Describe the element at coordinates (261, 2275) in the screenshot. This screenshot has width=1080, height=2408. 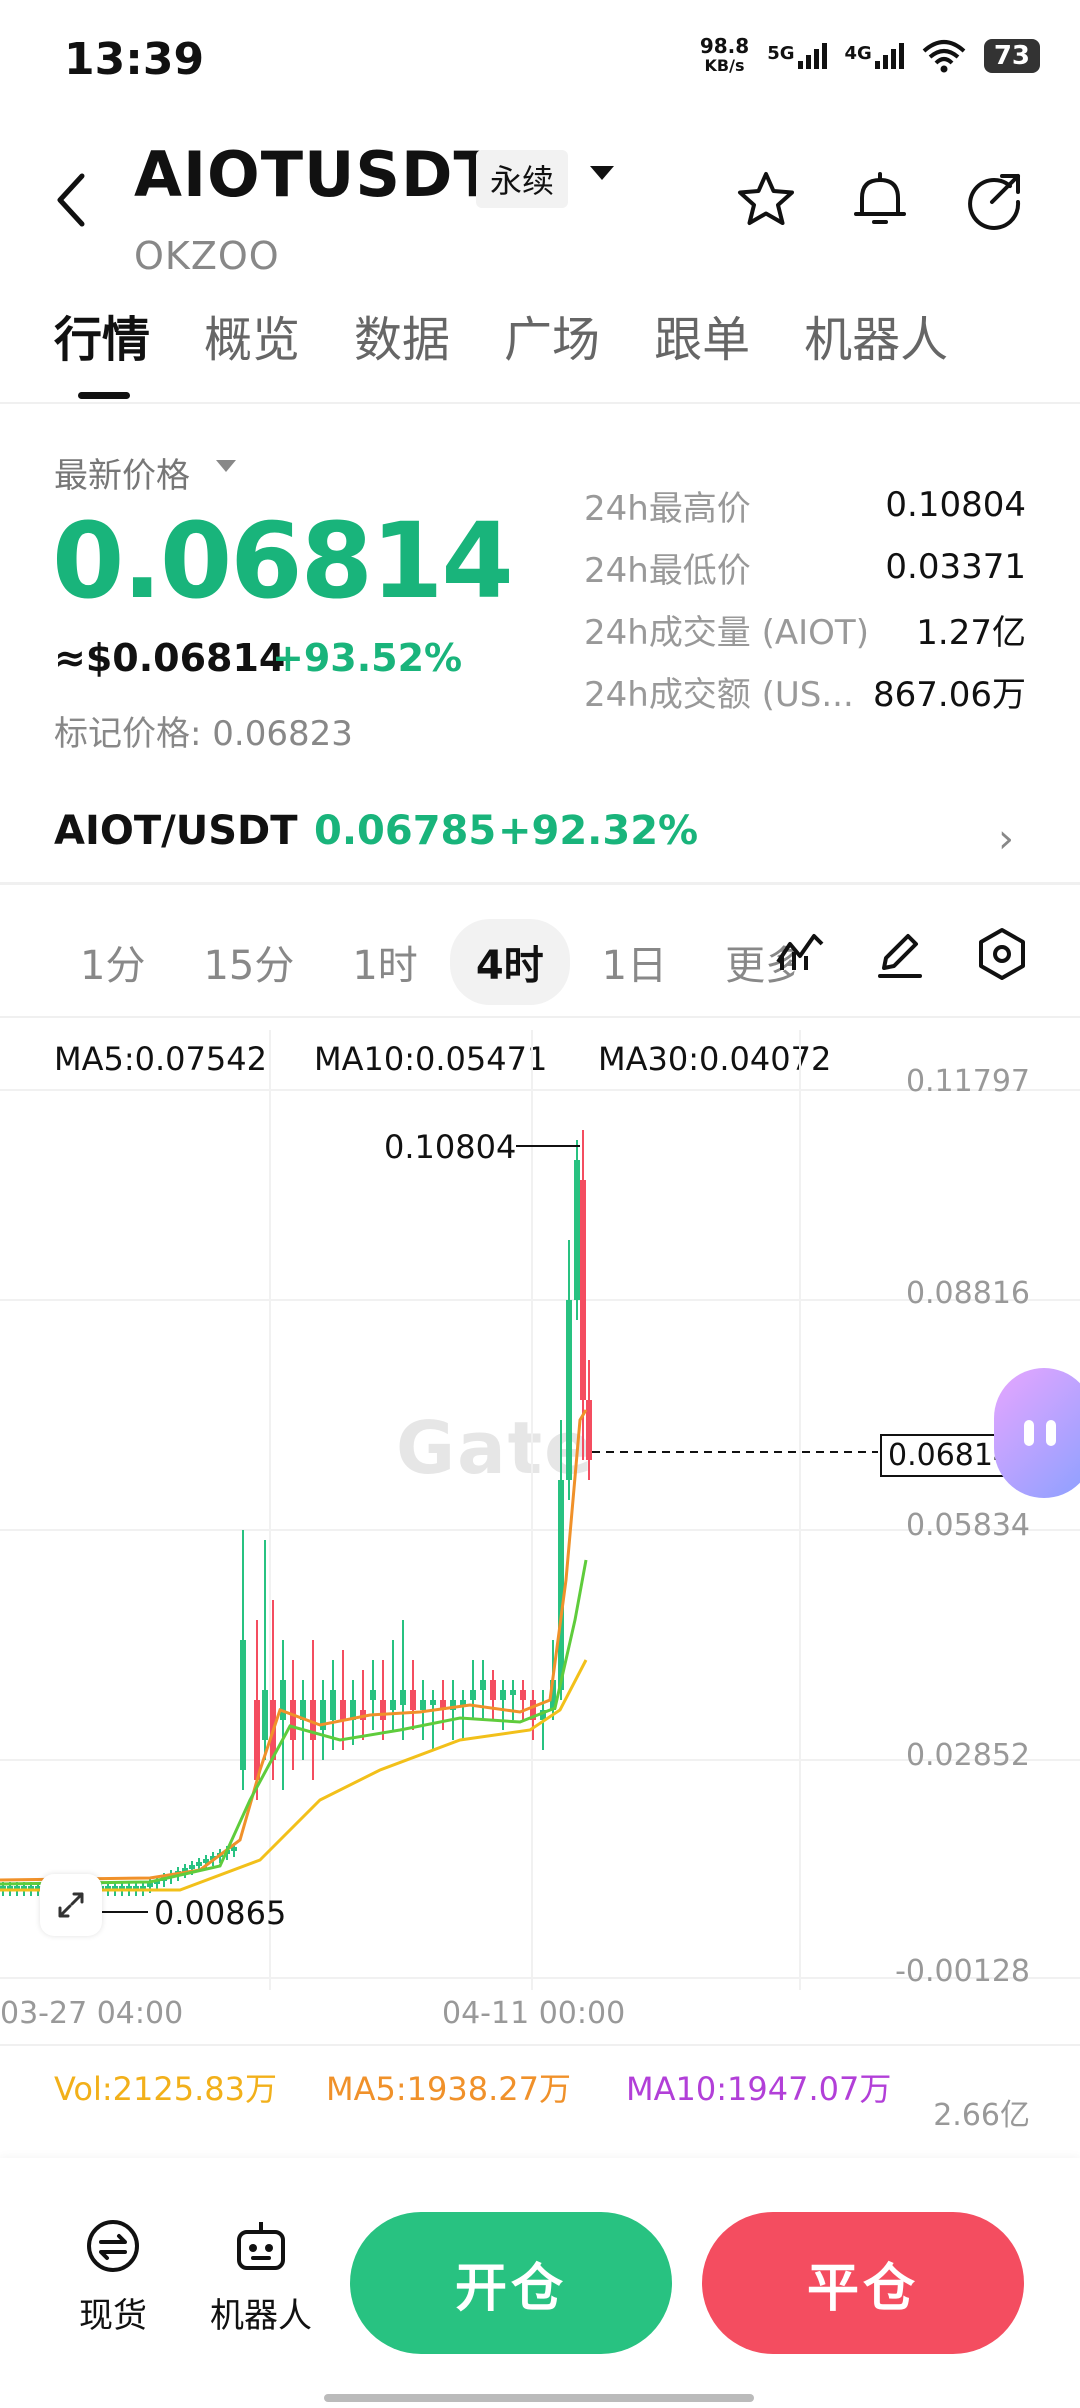
I see `robot-nav: 机器人` at that location.